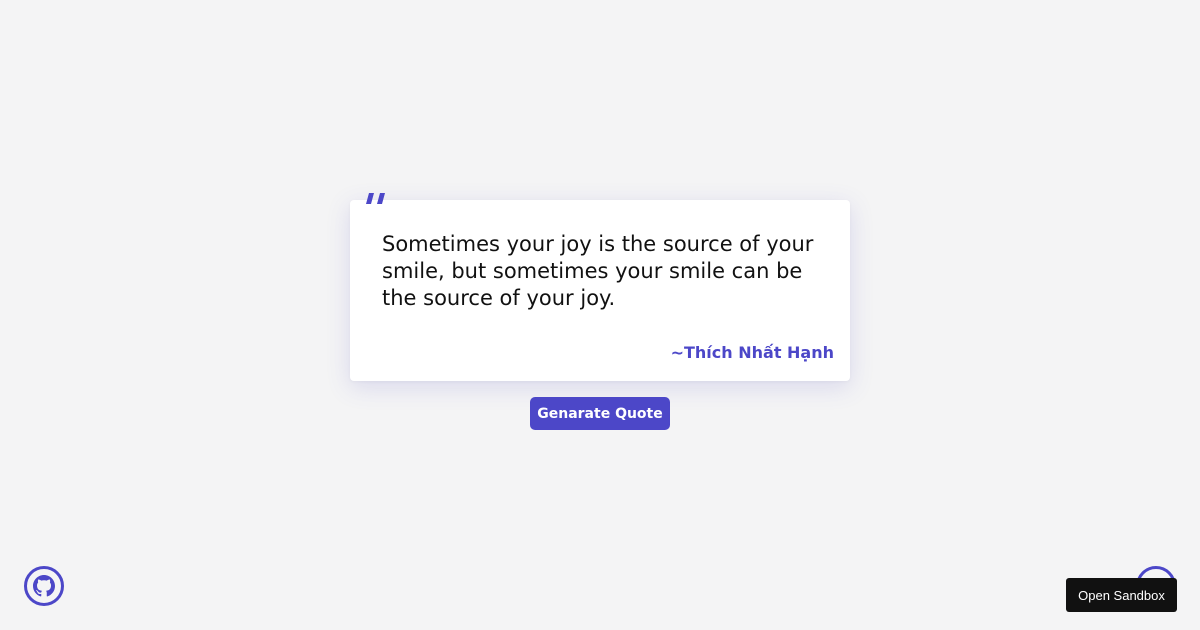 This screenshot has height=630, width=1200. Describe the element at coordinates (375, 198) in the screenshot. I see `quote-mark-icon` at that location.